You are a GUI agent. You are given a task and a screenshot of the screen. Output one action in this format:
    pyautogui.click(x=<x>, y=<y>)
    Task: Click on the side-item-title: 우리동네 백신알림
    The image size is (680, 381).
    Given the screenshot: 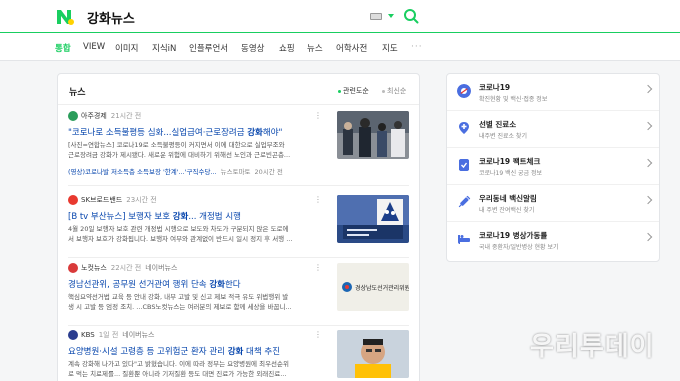 What is the action you would take?
    pyautogui.click(x=508, y=198)
    